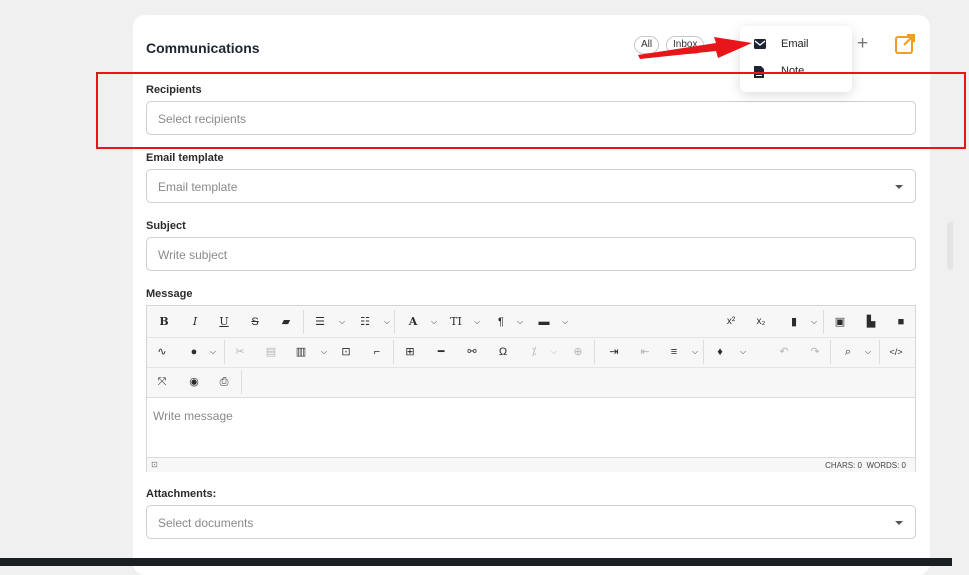 This screenshot has width=969, height=575. Describe the element at coordinates (871, 322) in the screenshot. I see `file-icon: ▙` at that location.